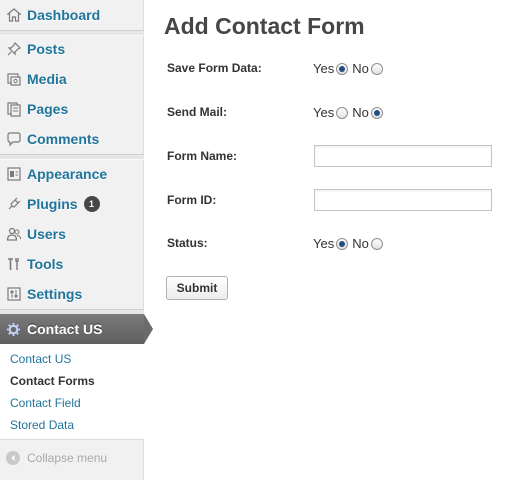 Image resolution: width=530 pixels, height=480 pixels. Describe the element at coordinates (187, 243) in the screenshot. I see `status-label: Status:` at that location.